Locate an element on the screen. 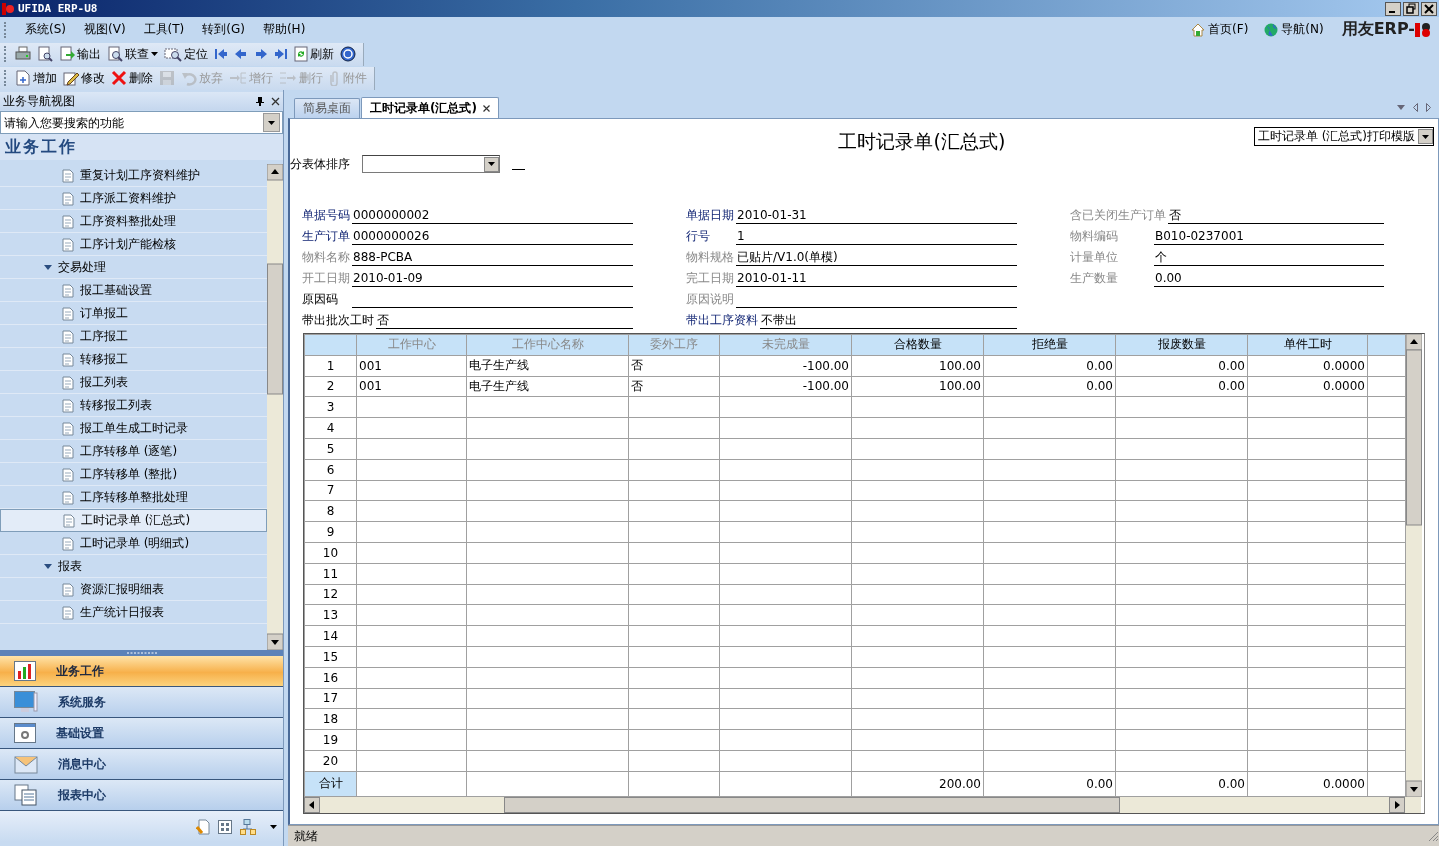  input-field: 2010-01-09 is located at coordinates (492, 278).